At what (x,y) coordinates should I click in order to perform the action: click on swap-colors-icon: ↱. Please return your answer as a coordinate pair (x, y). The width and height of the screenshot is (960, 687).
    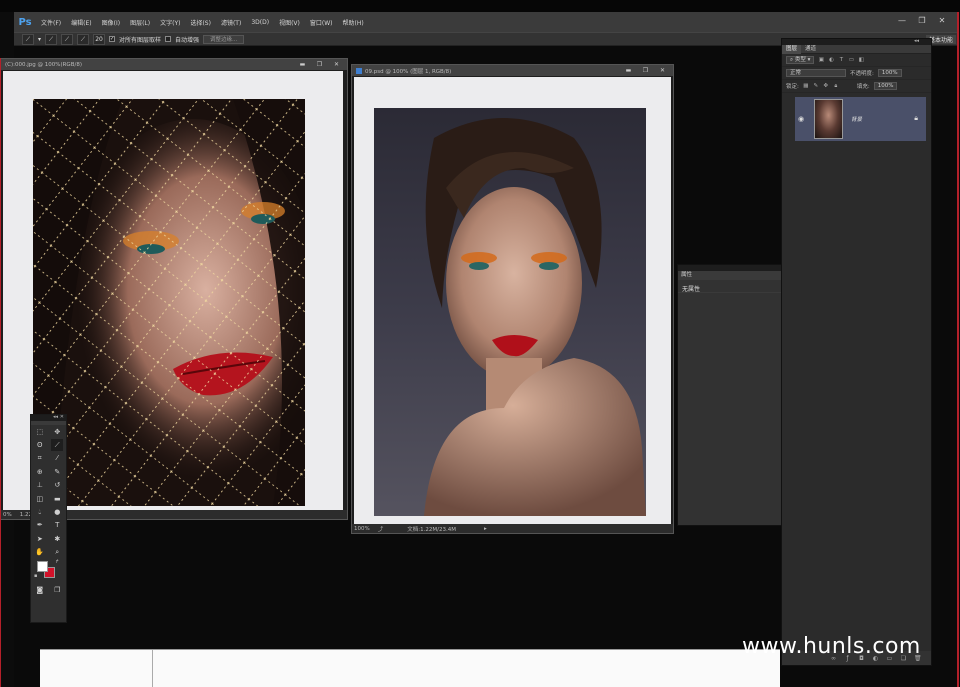
    Looking at the image, I should click on (57, 562).